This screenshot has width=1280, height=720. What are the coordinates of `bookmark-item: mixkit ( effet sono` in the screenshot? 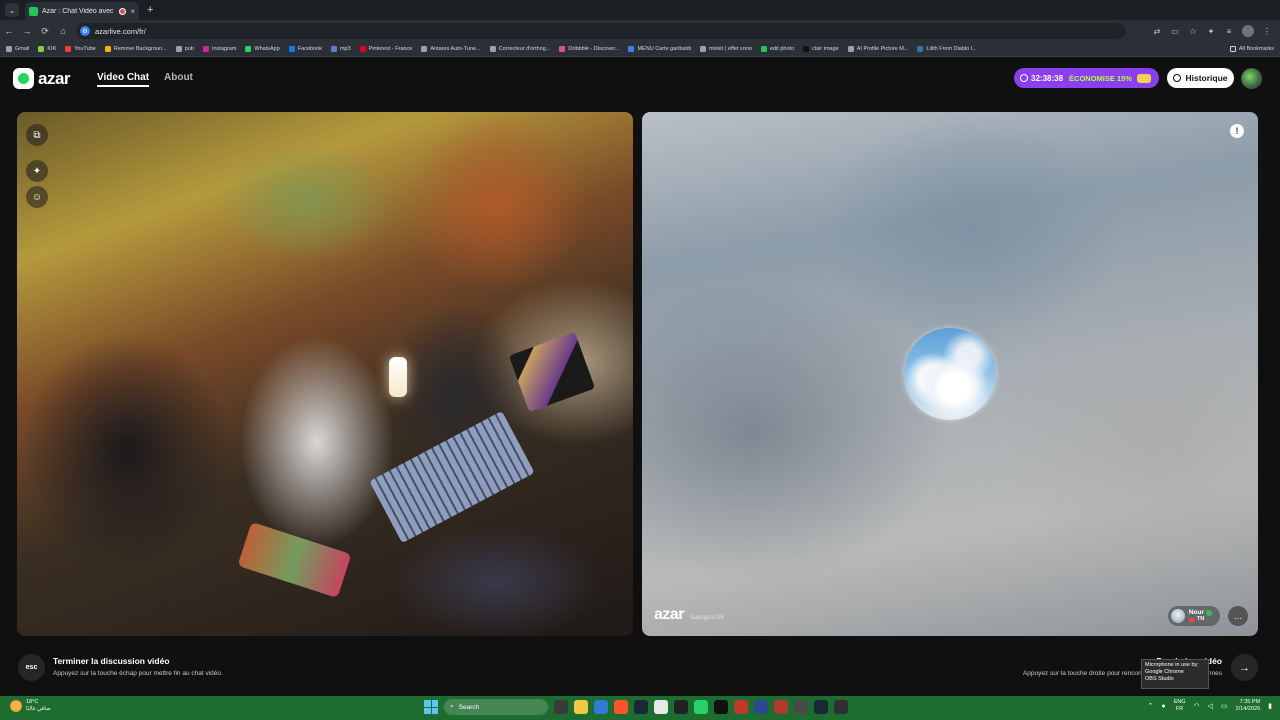 It's located at (725, 49).